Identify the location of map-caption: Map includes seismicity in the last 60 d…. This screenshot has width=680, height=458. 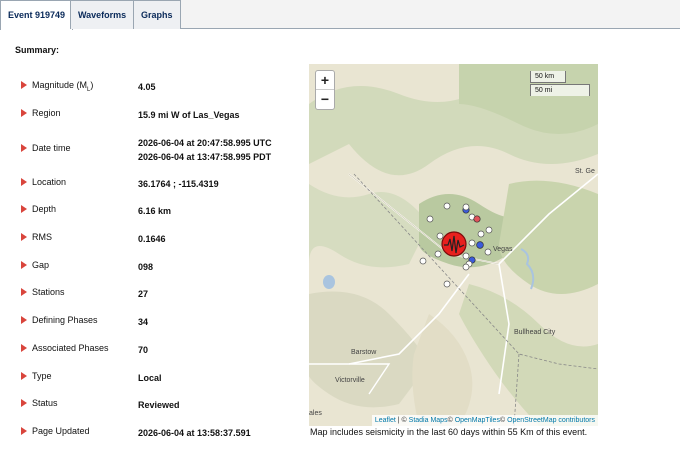
(449, 432).